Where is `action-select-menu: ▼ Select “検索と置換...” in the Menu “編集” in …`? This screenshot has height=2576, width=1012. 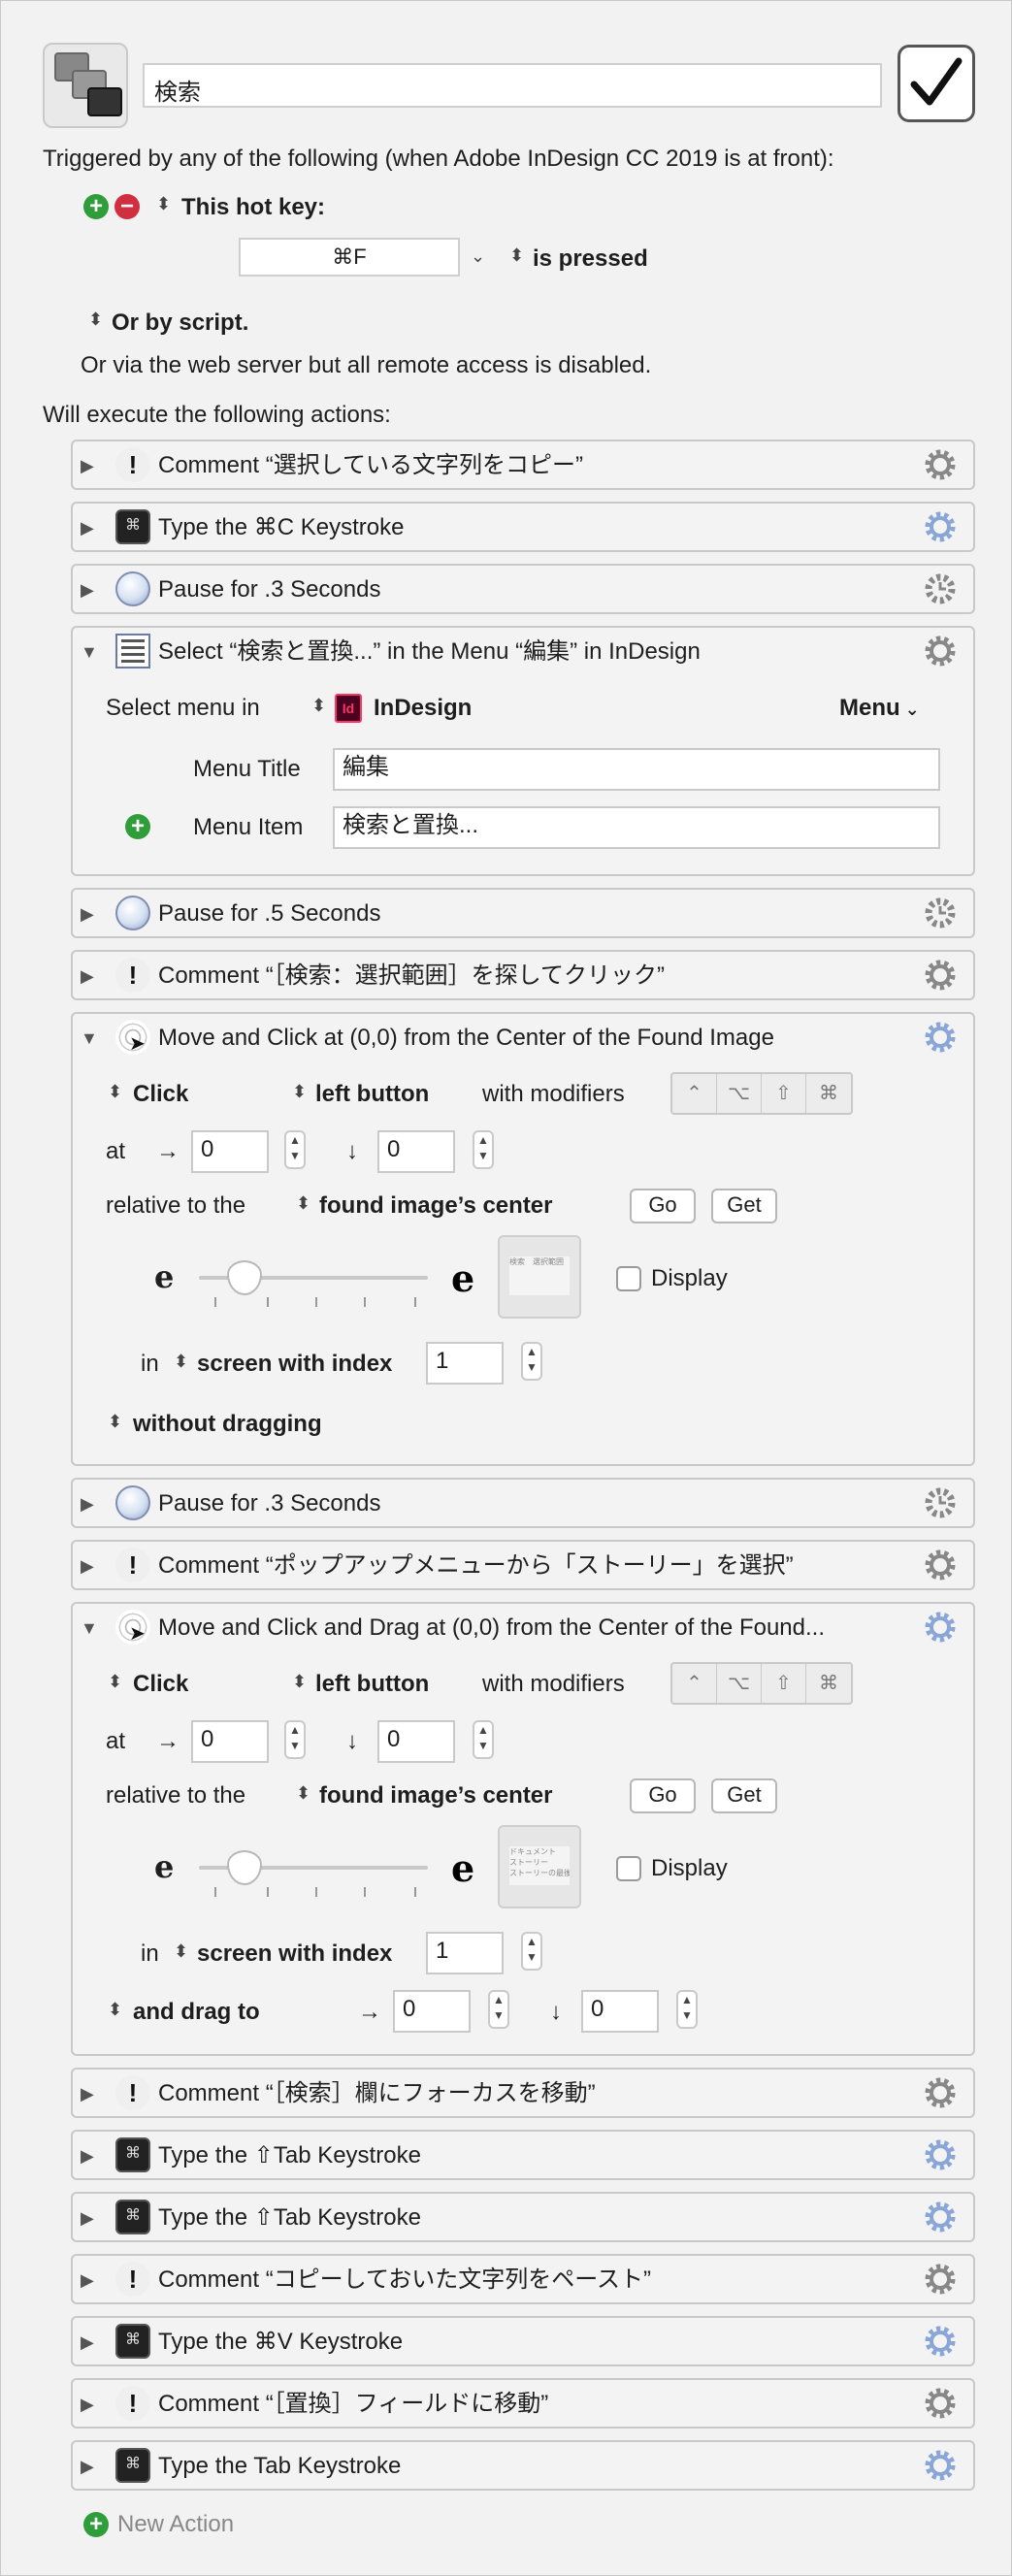 action-select-menu: ▼ Select “検索と置換...” in the Menu “編集” in … is located at coordinates (523, 751).